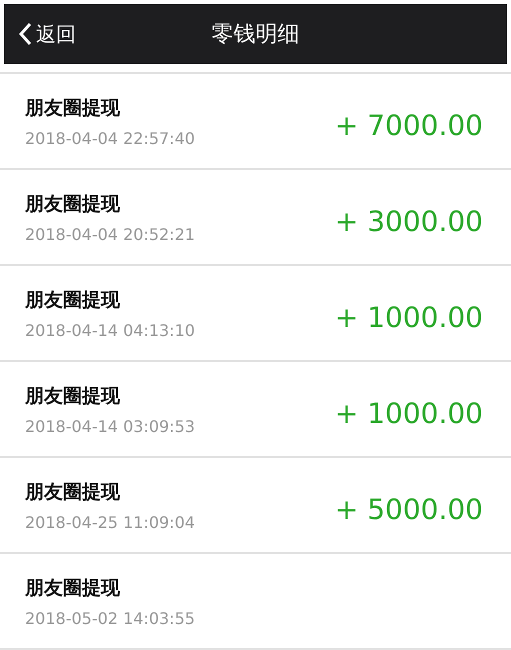 Image resolution: width=511 pixels, height=650 pixels. I want to click on record-time: 2018-04-04 20:52:21, so click(110, 234).